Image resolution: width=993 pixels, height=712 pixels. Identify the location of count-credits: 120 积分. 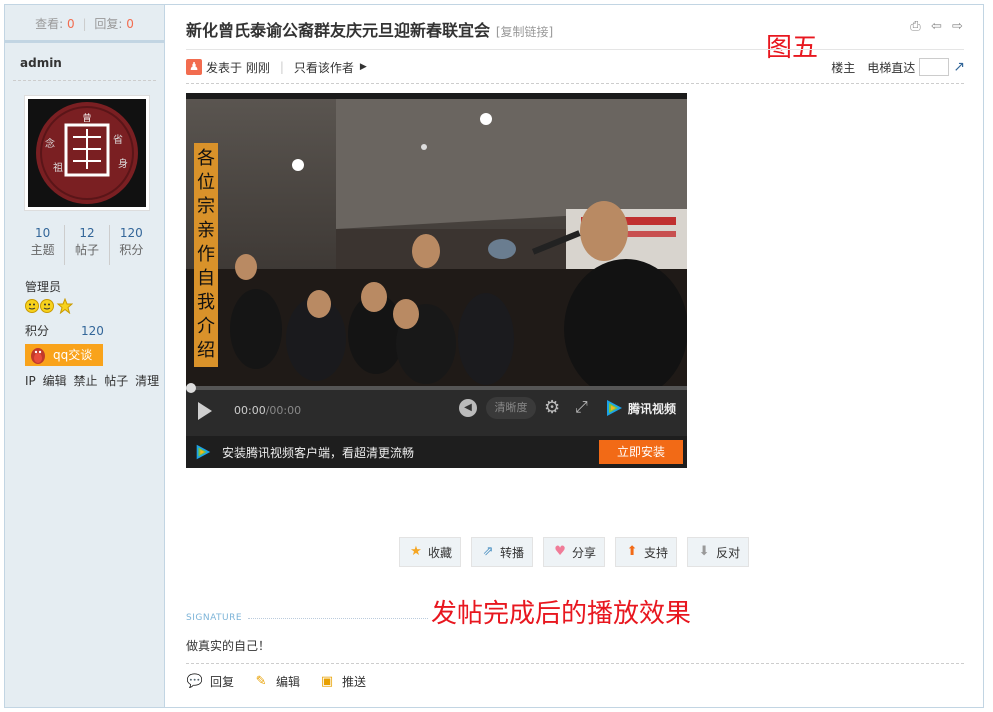
(131, 245).